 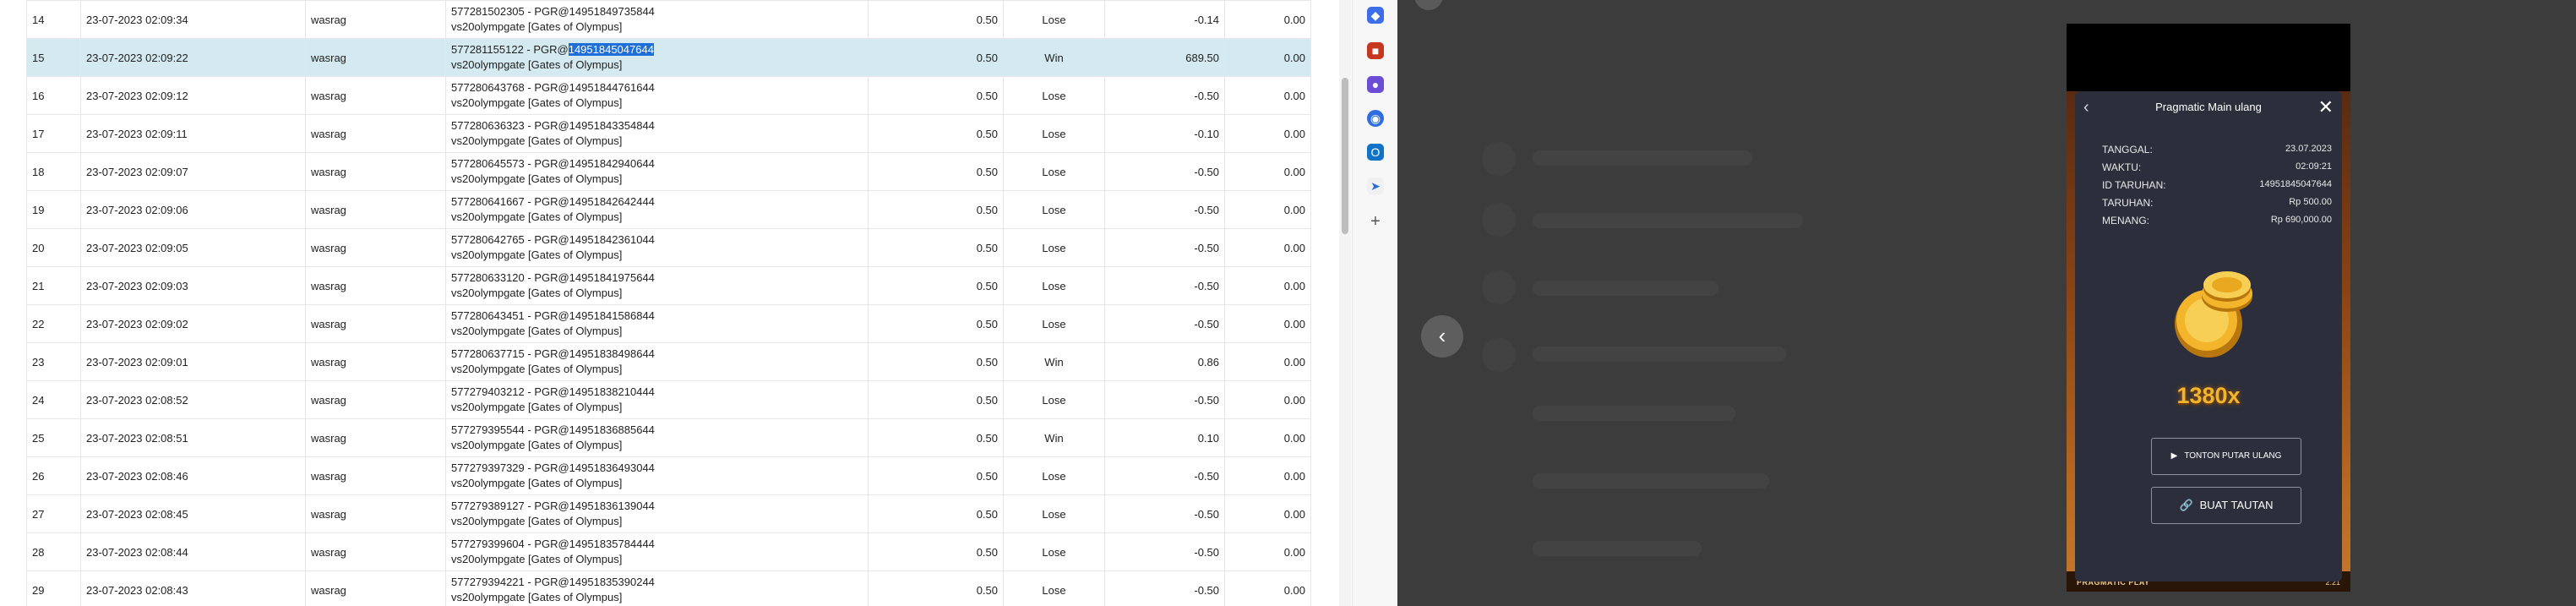 I want to click on row-number: 17, so click(x=53, y=133).